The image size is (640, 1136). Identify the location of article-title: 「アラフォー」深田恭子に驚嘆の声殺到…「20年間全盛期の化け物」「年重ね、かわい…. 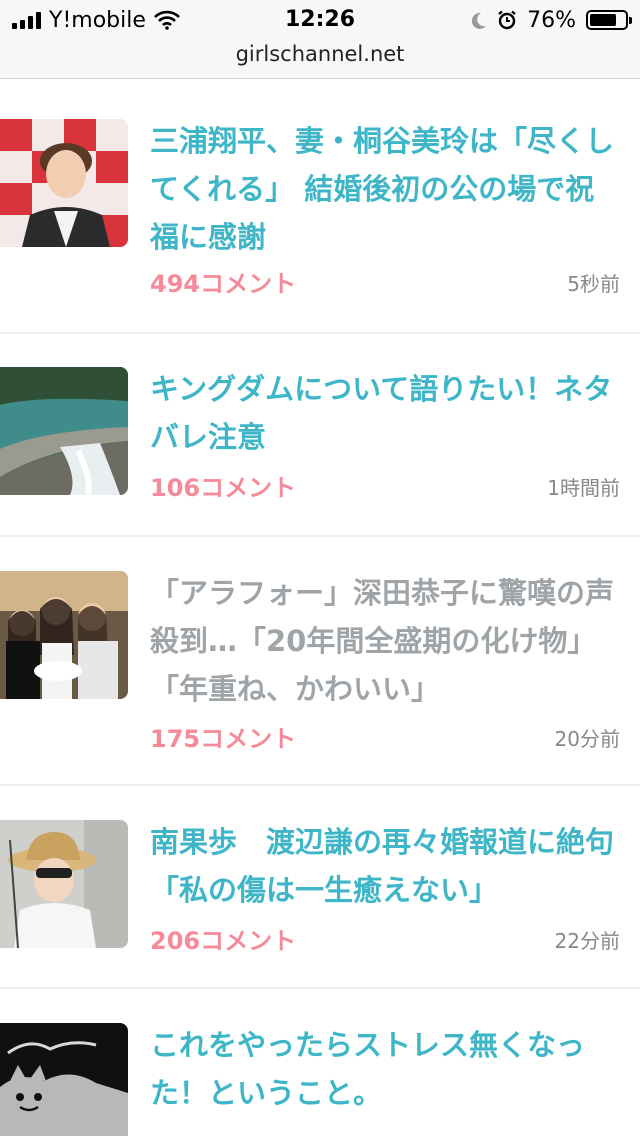
(385, 641).